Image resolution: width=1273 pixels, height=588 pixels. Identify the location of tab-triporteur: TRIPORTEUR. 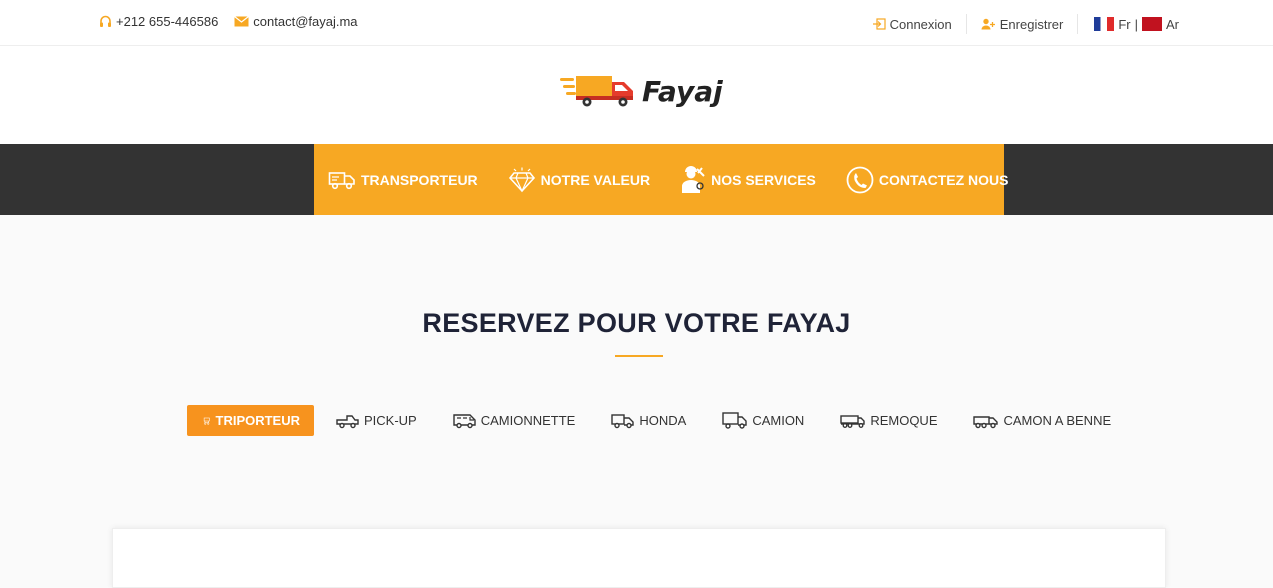
(250, 420).